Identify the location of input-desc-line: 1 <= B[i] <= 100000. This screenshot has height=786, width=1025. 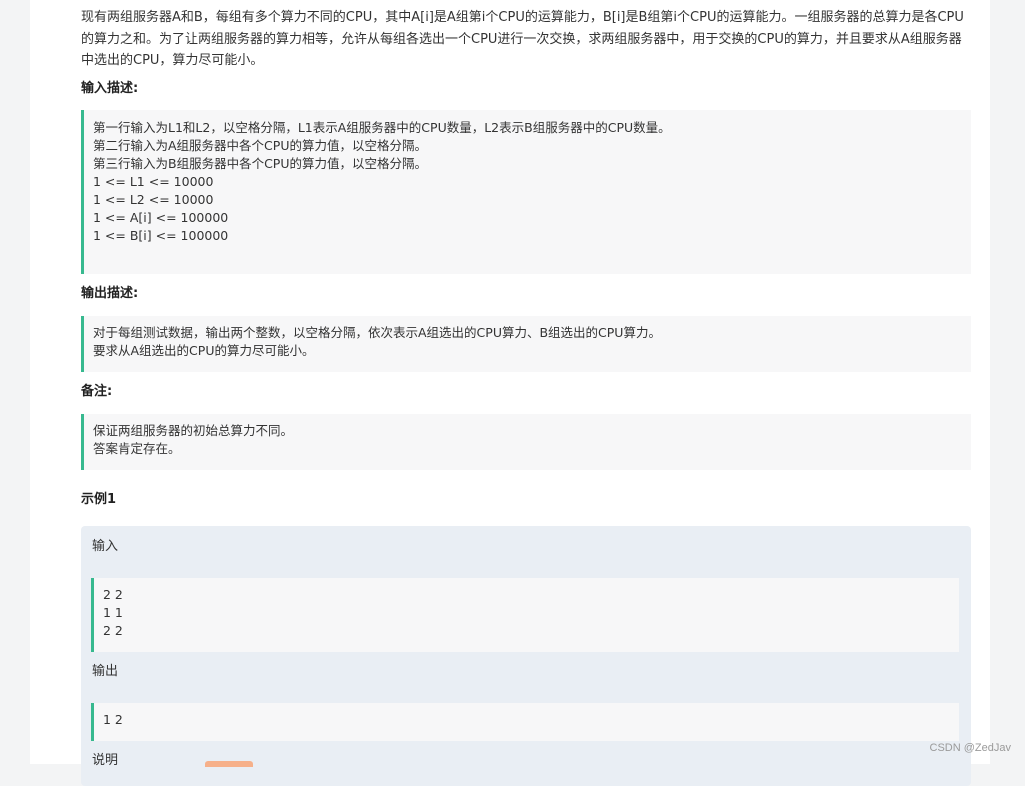
(161, 235).